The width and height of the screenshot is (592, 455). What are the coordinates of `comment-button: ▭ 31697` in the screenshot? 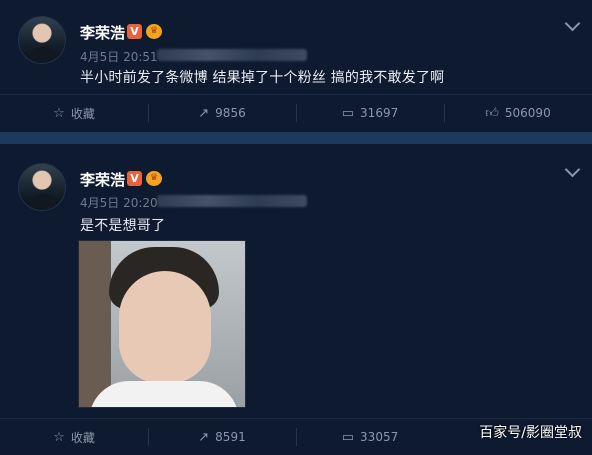 It's located at (370, 113).